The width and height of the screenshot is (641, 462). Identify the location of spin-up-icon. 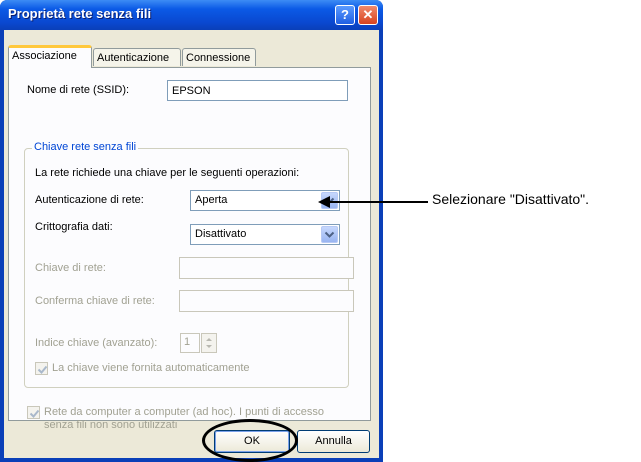
(209, 339).